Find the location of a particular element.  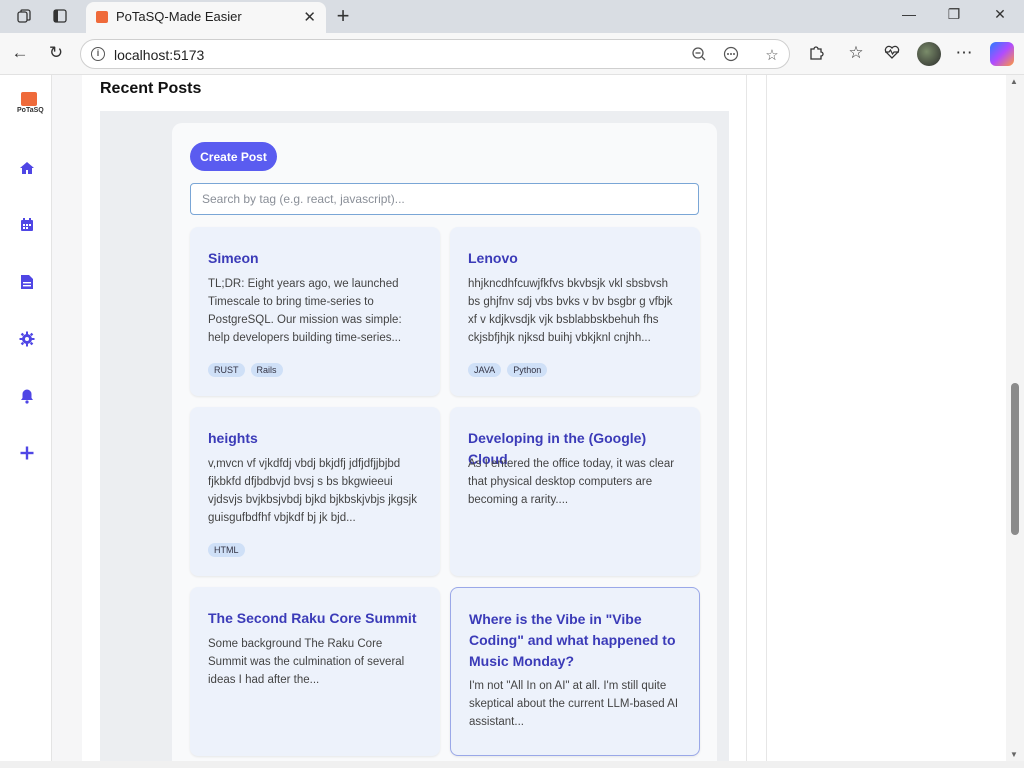

browser-toolbar: ← ↻ i localhost:5173 ☆ ☆ ⋯ is located at coordinates (512, 54).